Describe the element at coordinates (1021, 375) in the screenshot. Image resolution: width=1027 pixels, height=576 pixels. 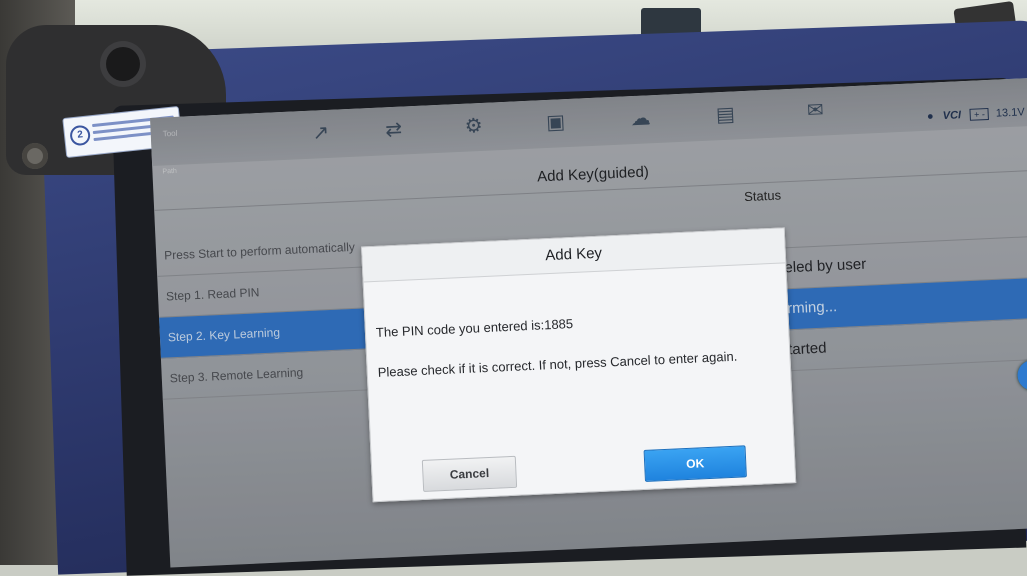
I see `chat-icon: ▤` at that location.